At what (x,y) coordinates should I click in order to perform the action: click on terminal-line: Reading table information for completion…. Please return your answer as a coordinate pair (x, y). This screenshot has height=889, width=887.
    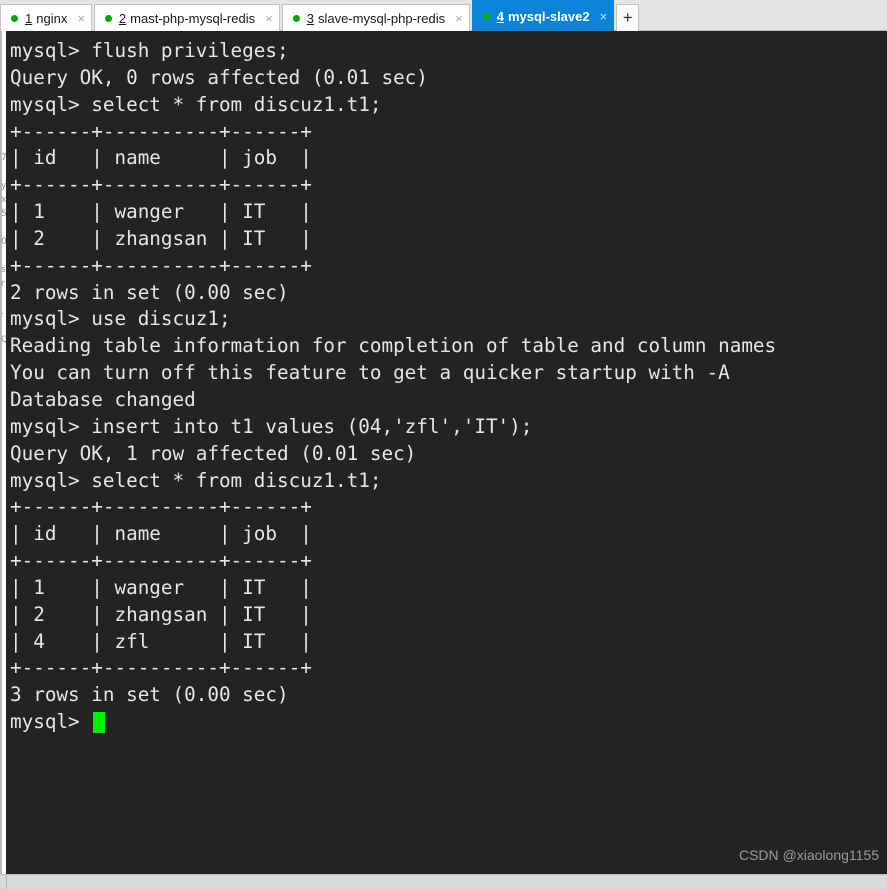
    Looking at the image, I should click on (393, 346).